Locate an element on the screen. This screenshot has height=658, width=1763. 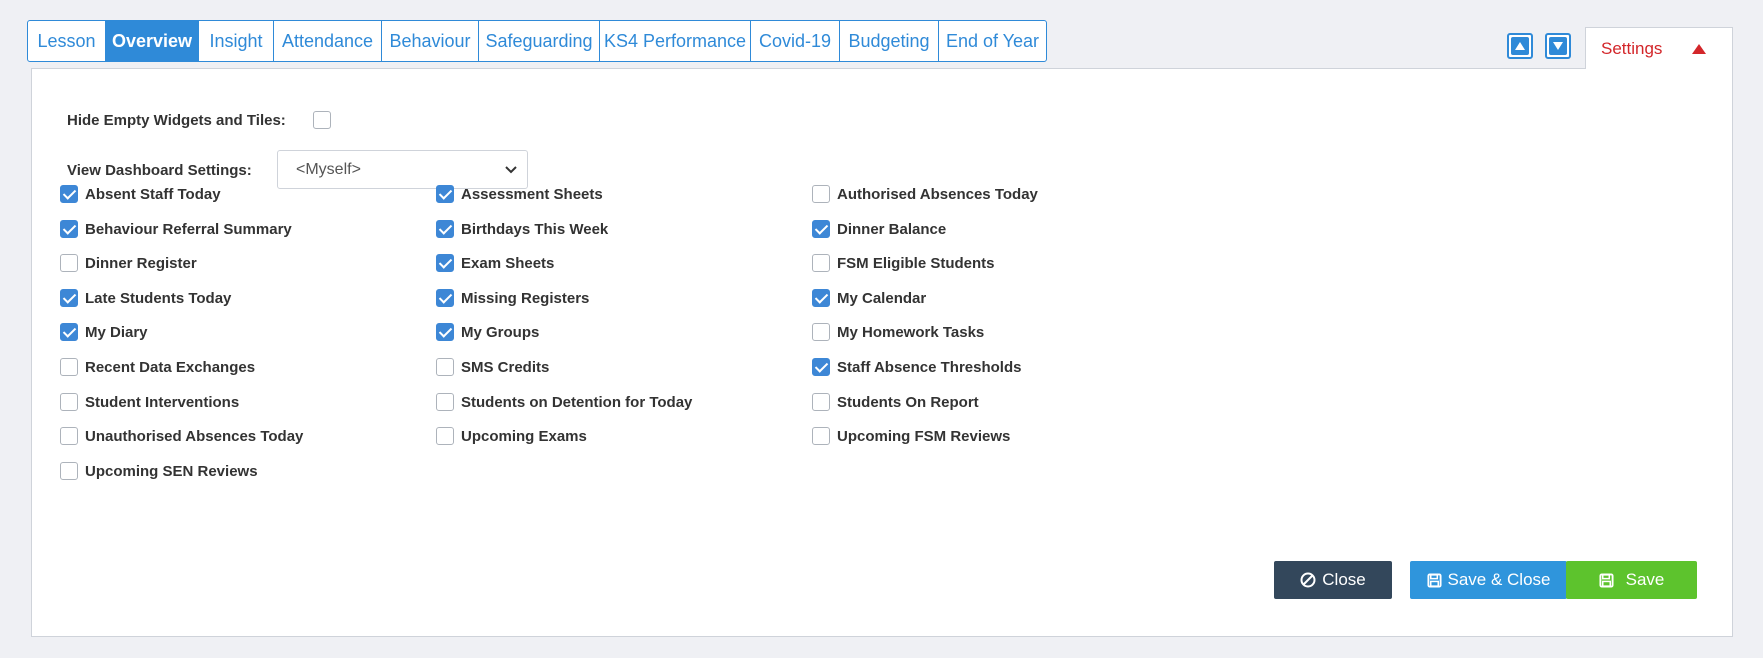
widget-label: Upcoming SEN Reviews is located at coordinates (171, 471).